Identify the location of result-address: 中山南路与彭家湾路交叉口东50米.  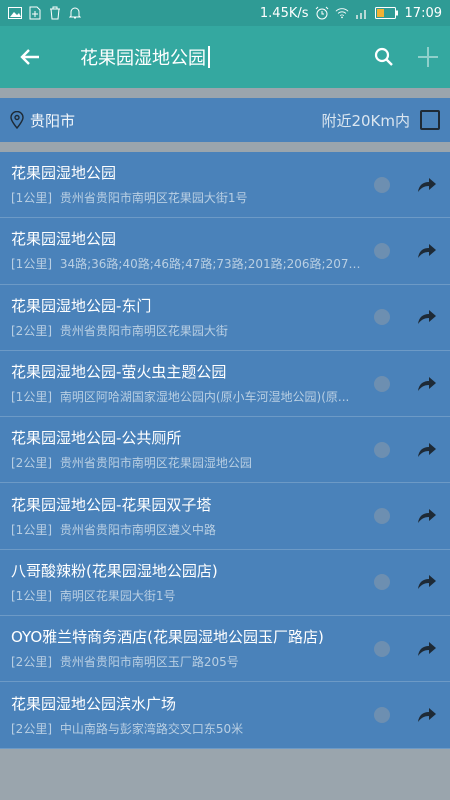
(151, 728).